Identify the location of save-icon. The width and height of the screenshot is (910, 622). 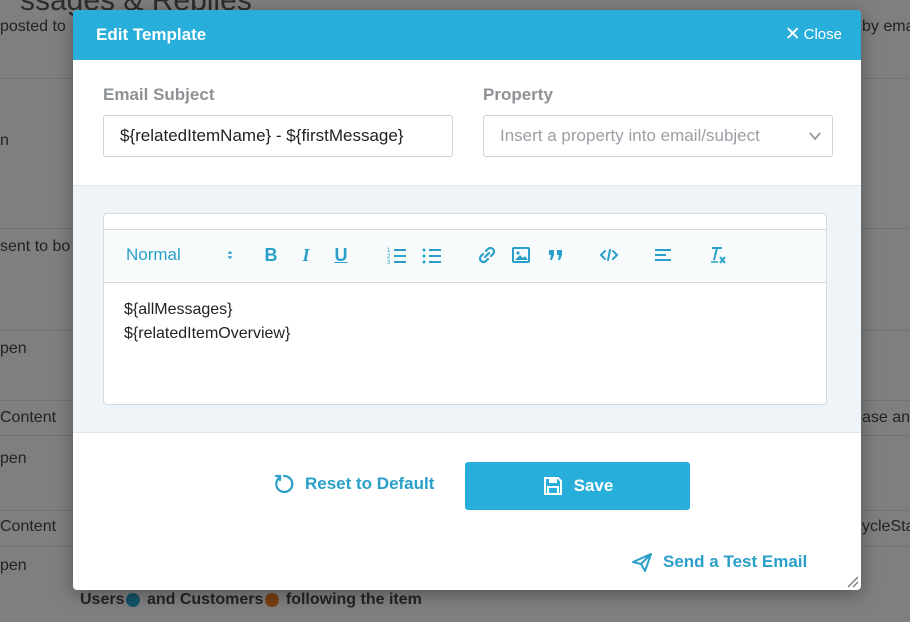
(552, 486).